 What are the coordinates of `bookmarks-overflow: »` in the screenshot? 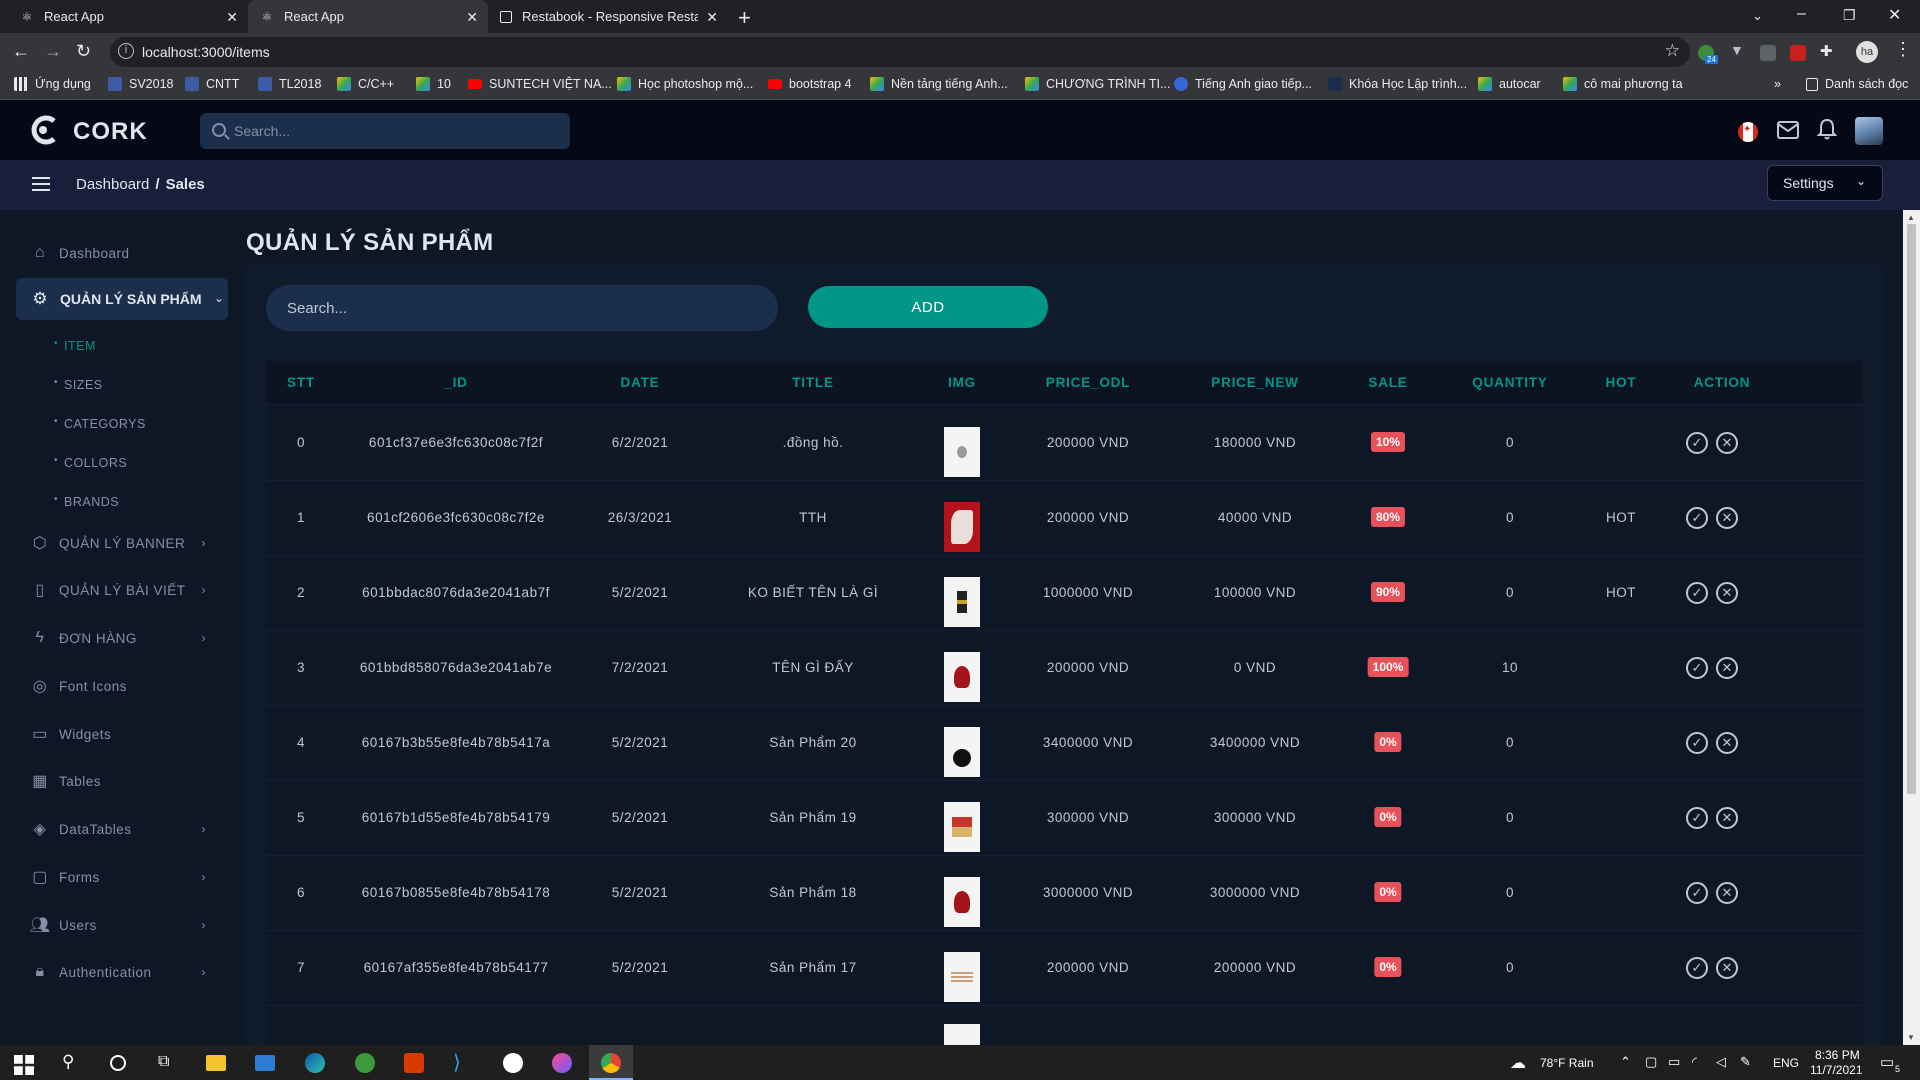 It's located at (1777, 84).